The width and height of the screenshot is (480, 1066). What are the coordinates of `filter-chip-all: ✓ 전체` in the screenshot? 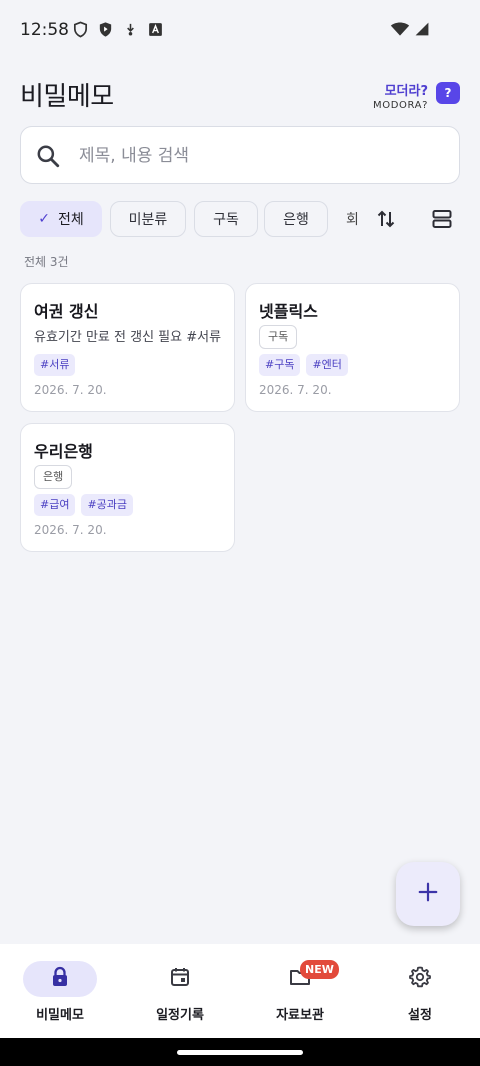 It's located at (61, 219).